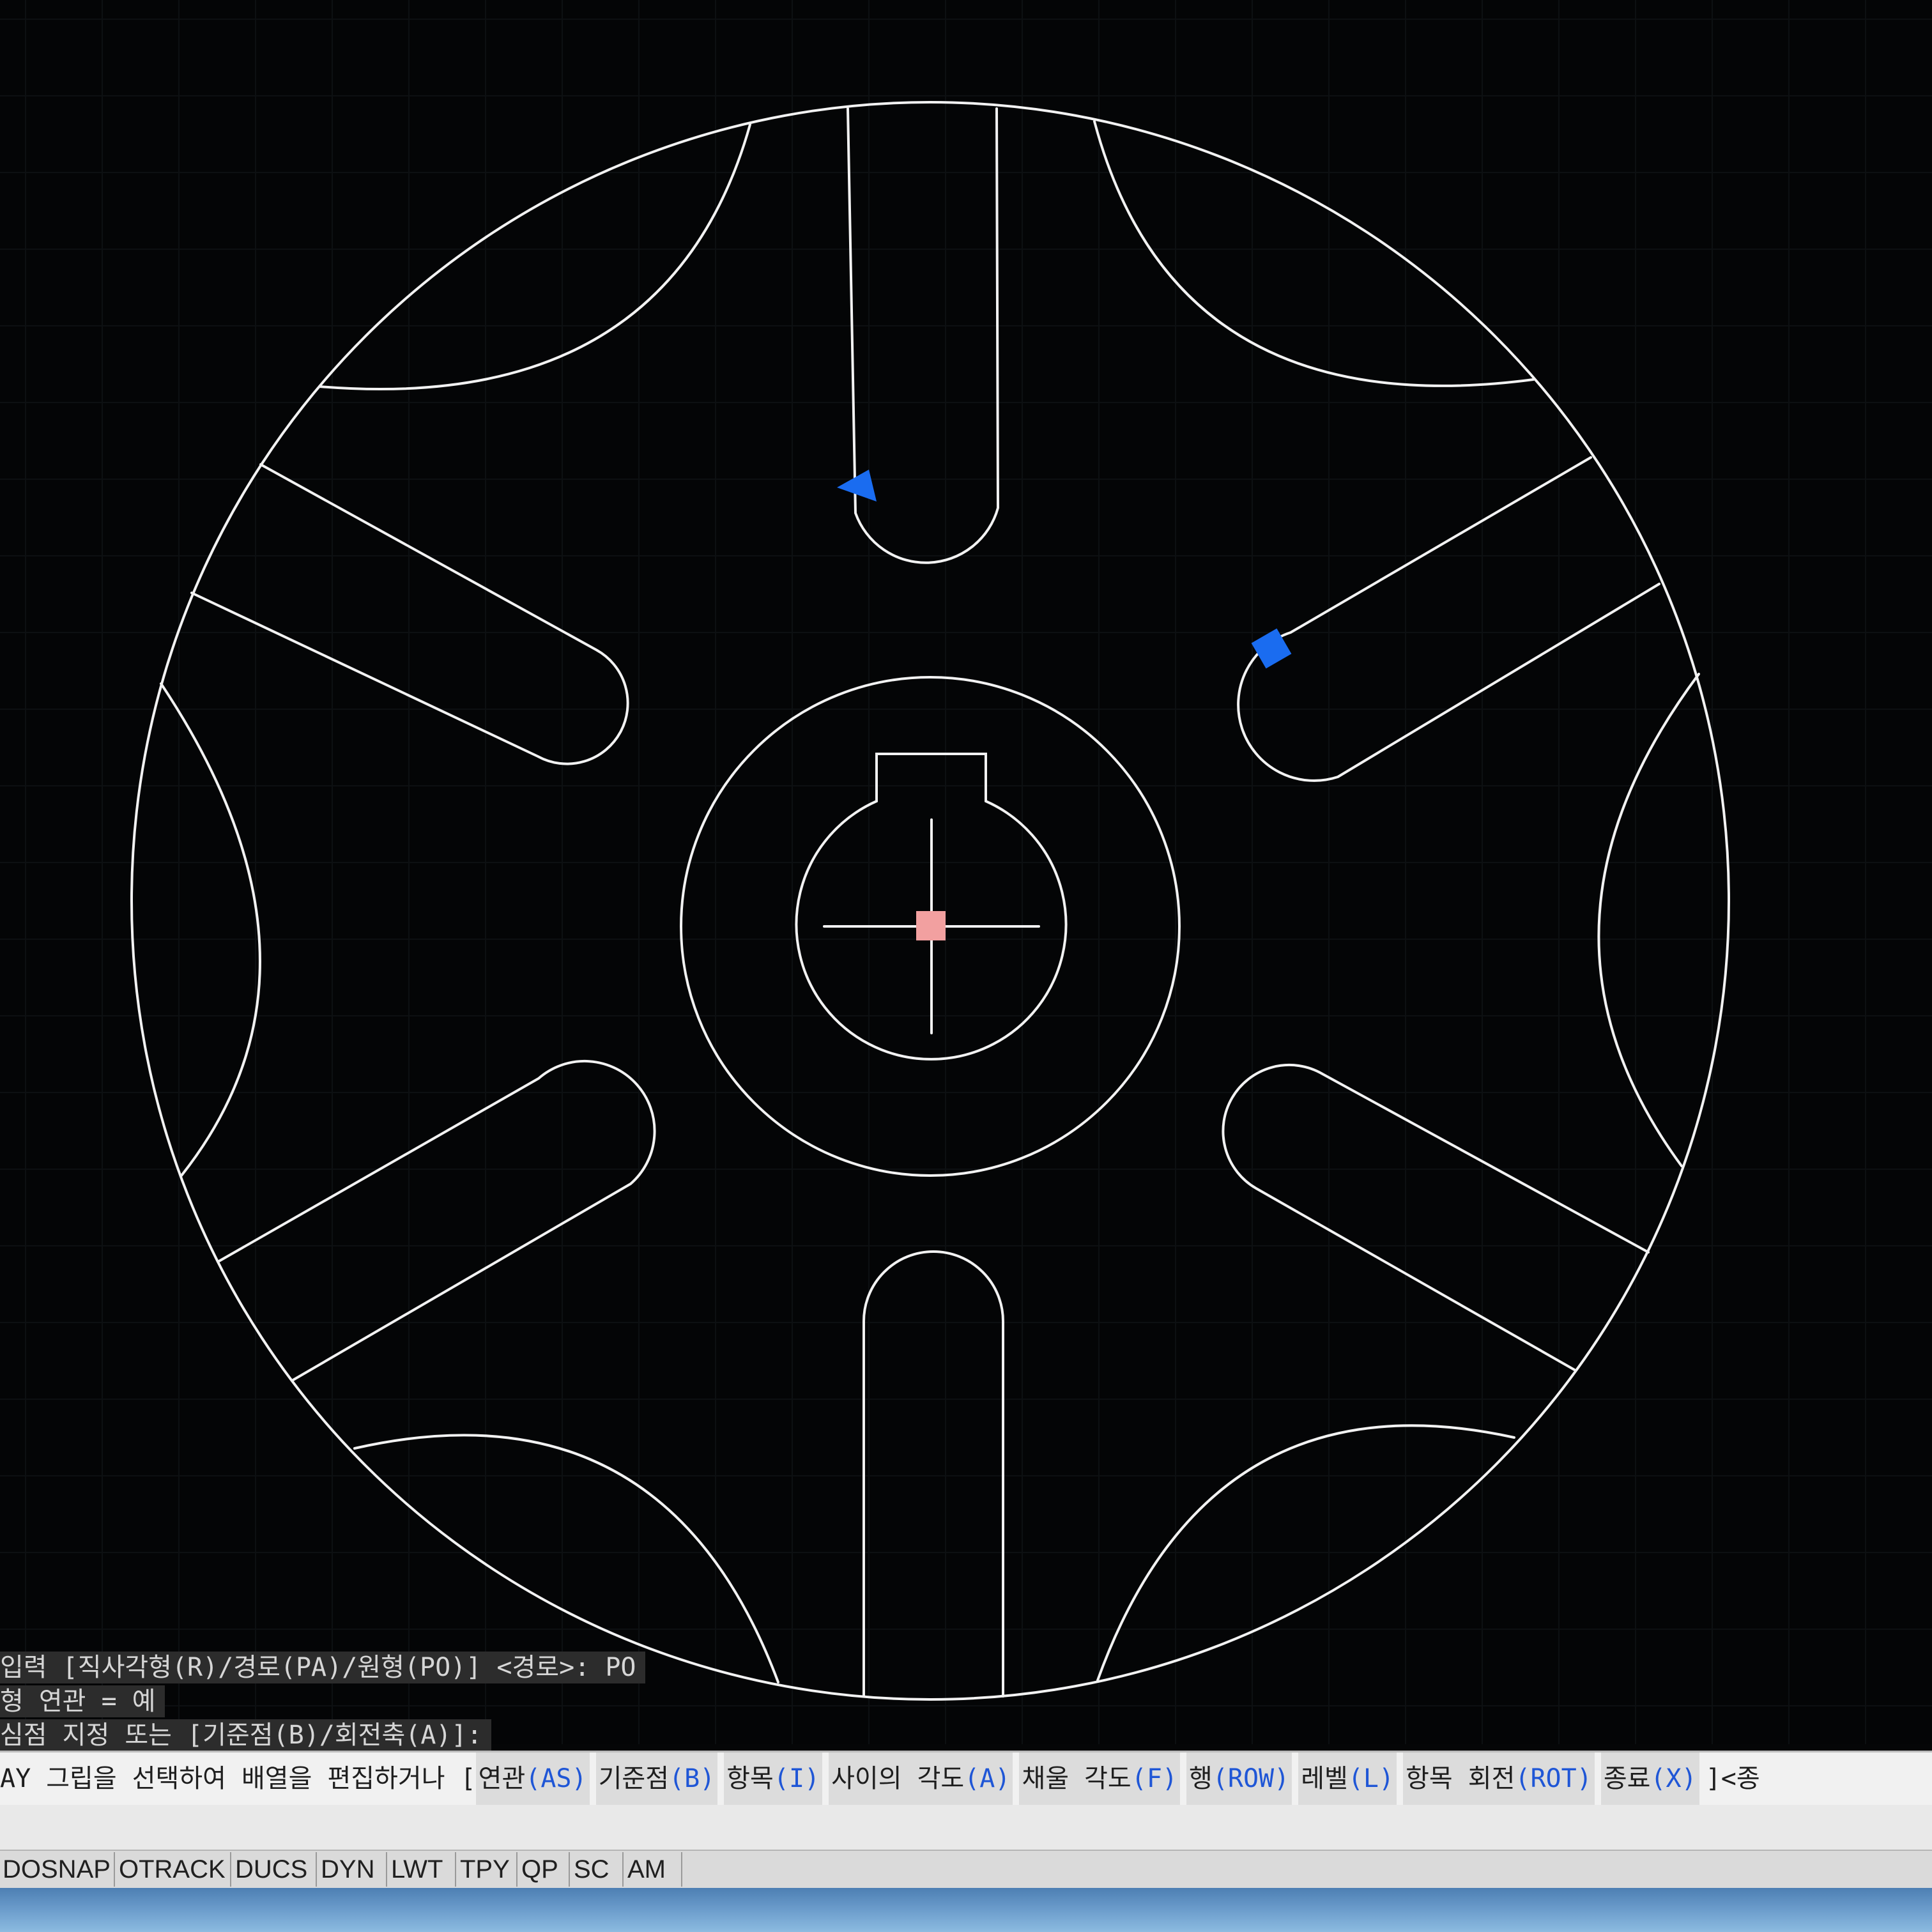  I want to click on status-bar: DOSNAP OTRACK DUCS DYN LWT TPY QP SC AM, so click(966, 1869).